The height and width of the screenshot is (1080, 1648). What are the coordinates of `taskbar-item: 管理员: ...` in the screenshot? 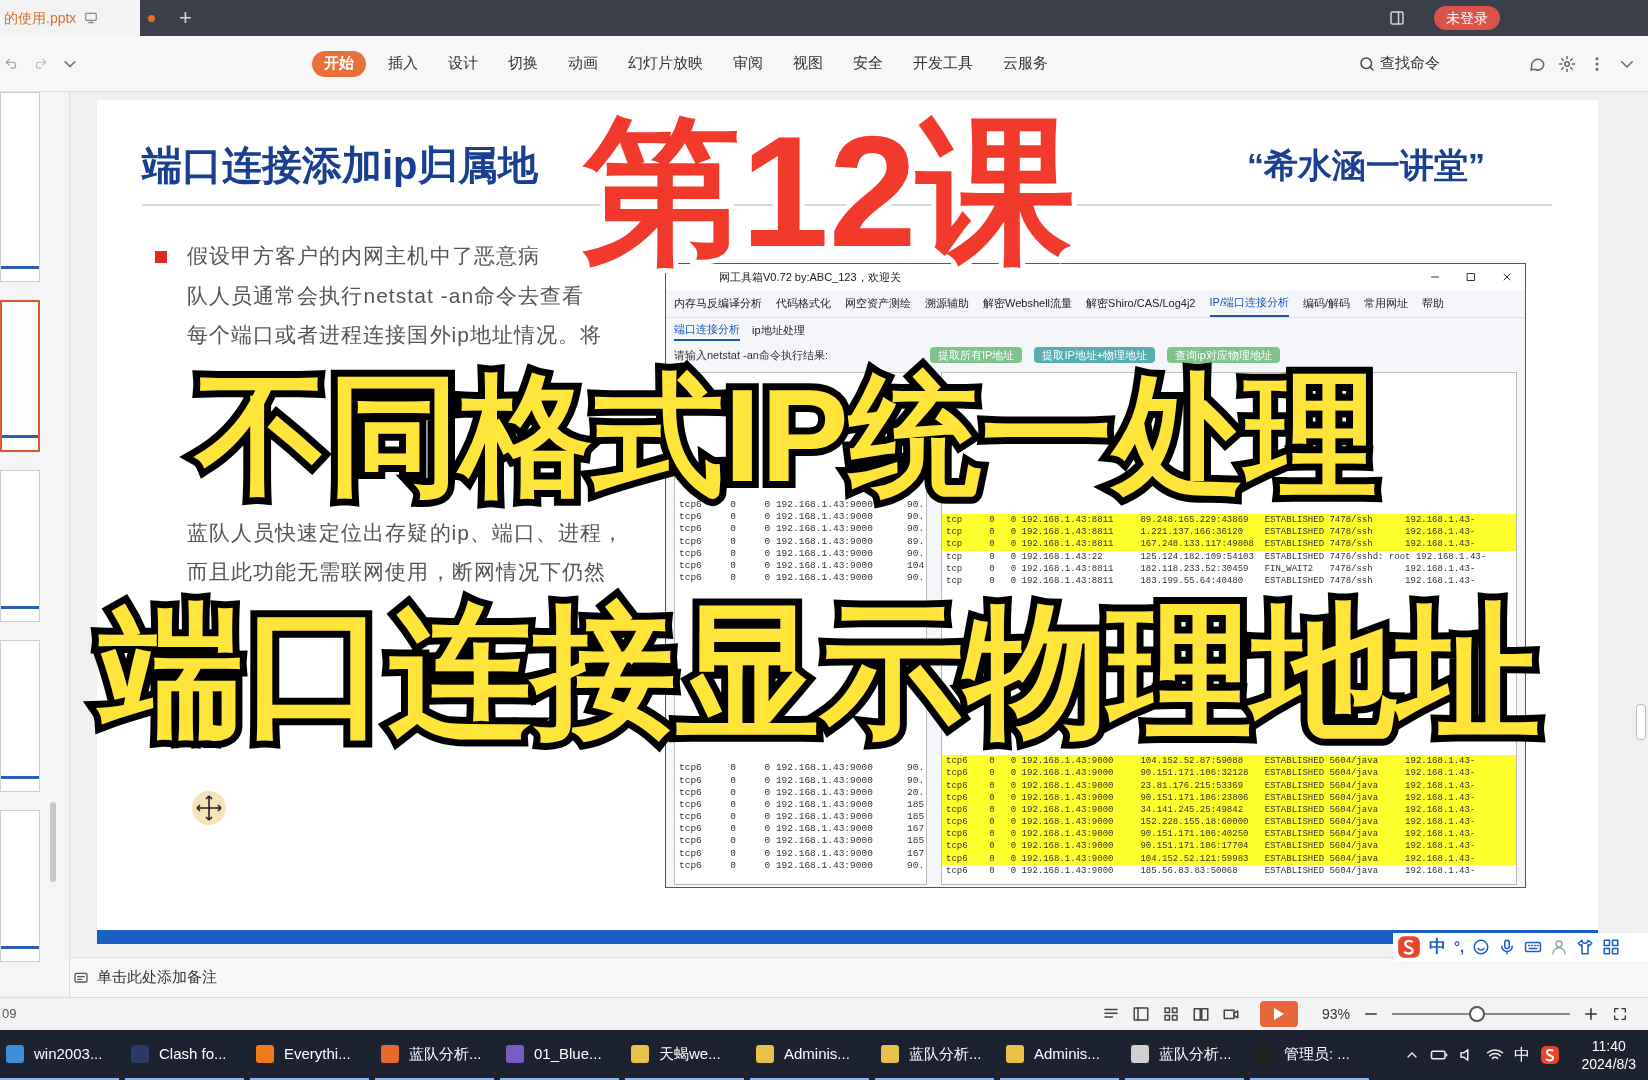 It's located at (1309, 1055).